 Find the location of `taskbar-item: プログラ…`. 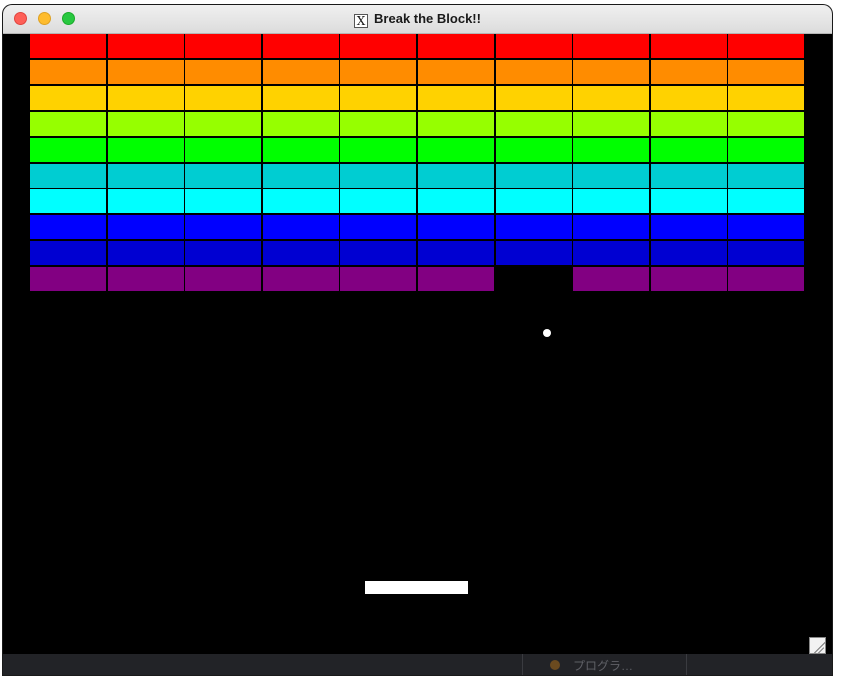

taskbar-item: プログラ… is located at coordinates (604, 664).